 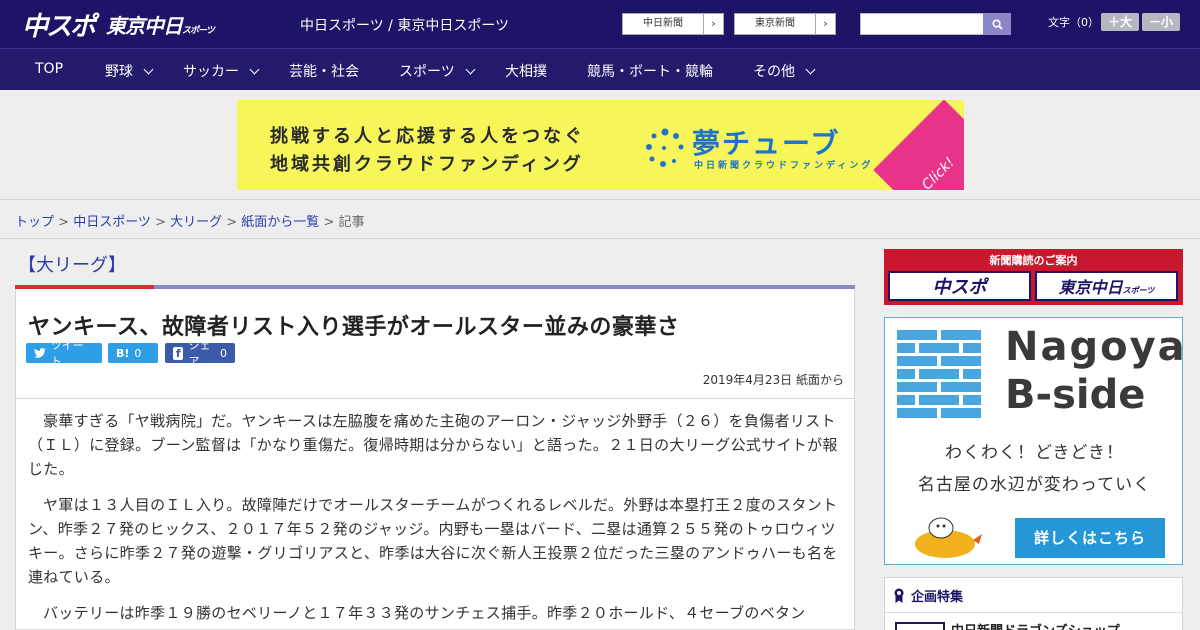 I want to click on site-title: 中日スポーツ / 東京中日スポーツ, so click(x=405, y=26).